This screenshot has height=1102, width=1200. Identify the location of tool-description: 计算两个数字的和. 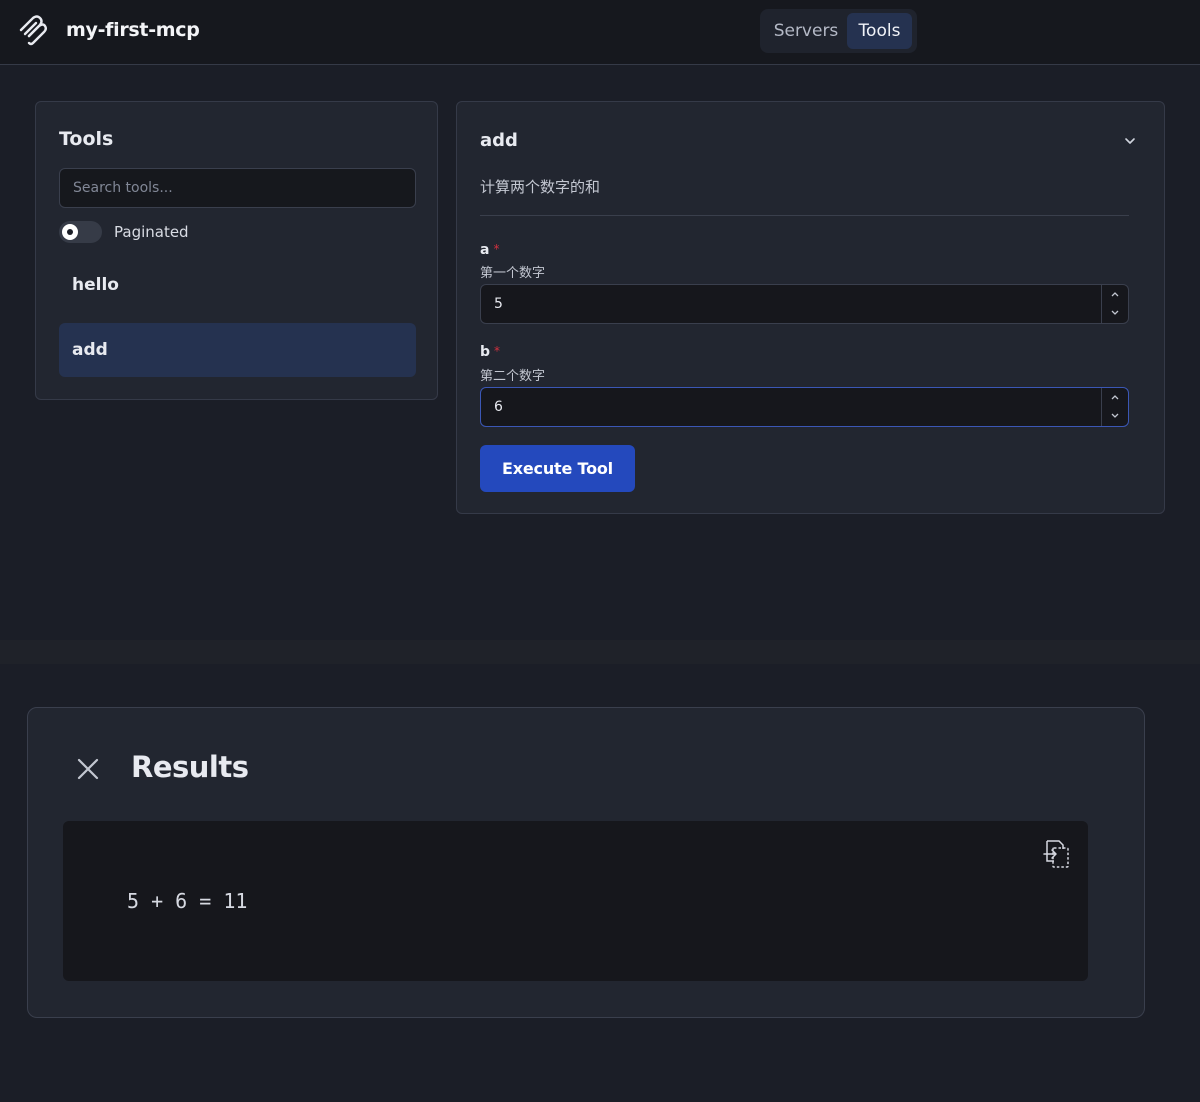
(540, 187).